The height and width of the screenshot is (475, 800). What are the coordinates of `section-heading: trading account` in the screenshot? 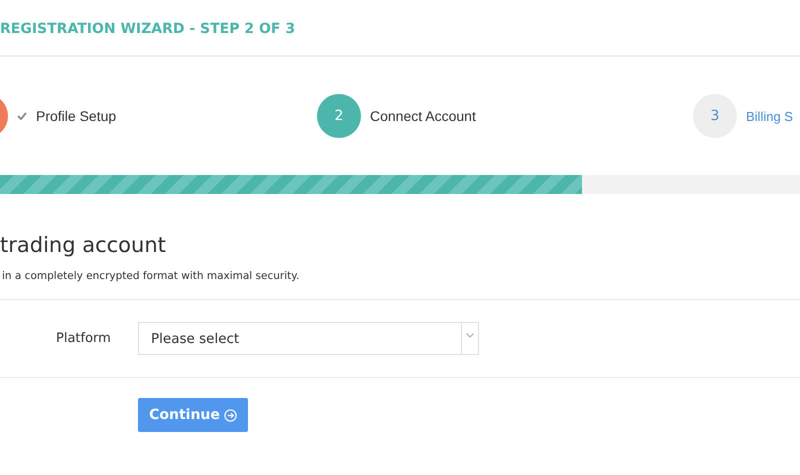 It's located at (83, 245).